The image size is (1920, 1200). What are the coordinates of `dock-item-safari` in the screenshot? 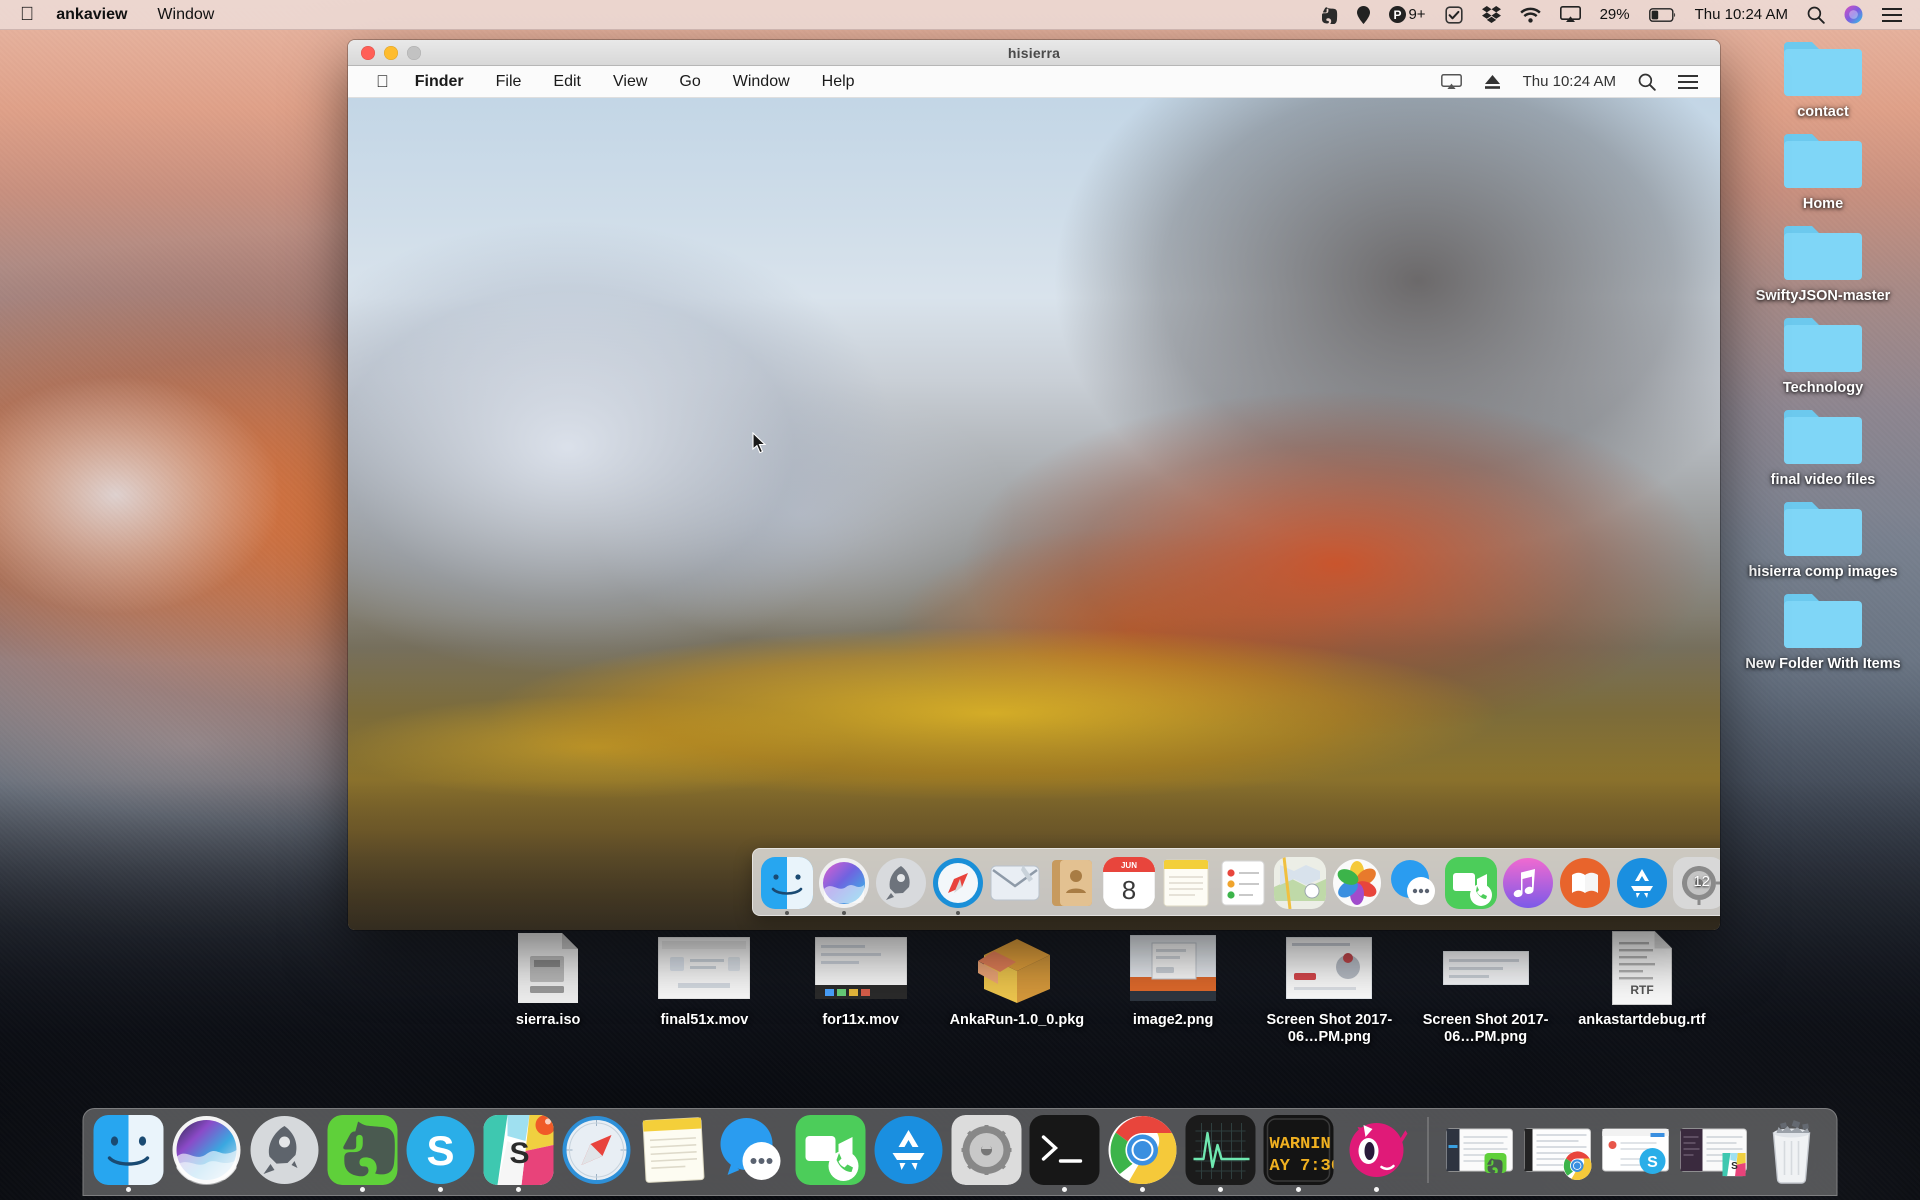 It's located at (597, 1150).